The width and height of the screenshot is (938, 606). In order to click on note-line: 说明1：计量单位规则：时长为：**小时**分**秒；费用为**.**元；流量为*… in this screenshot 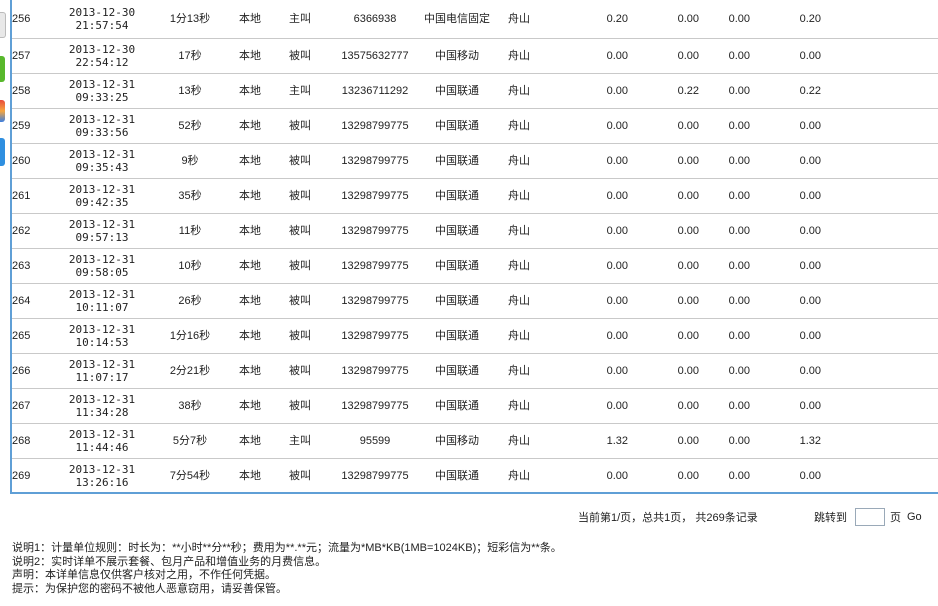, I will do `click(287, 548)`.